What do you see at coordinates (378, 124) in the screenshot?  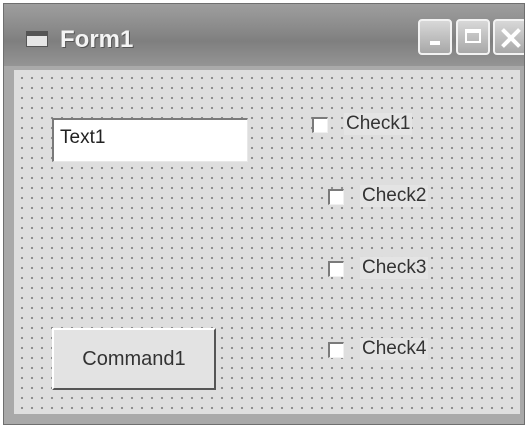 I see `checkbox-label: Check1` at bounding box center [378, 124].